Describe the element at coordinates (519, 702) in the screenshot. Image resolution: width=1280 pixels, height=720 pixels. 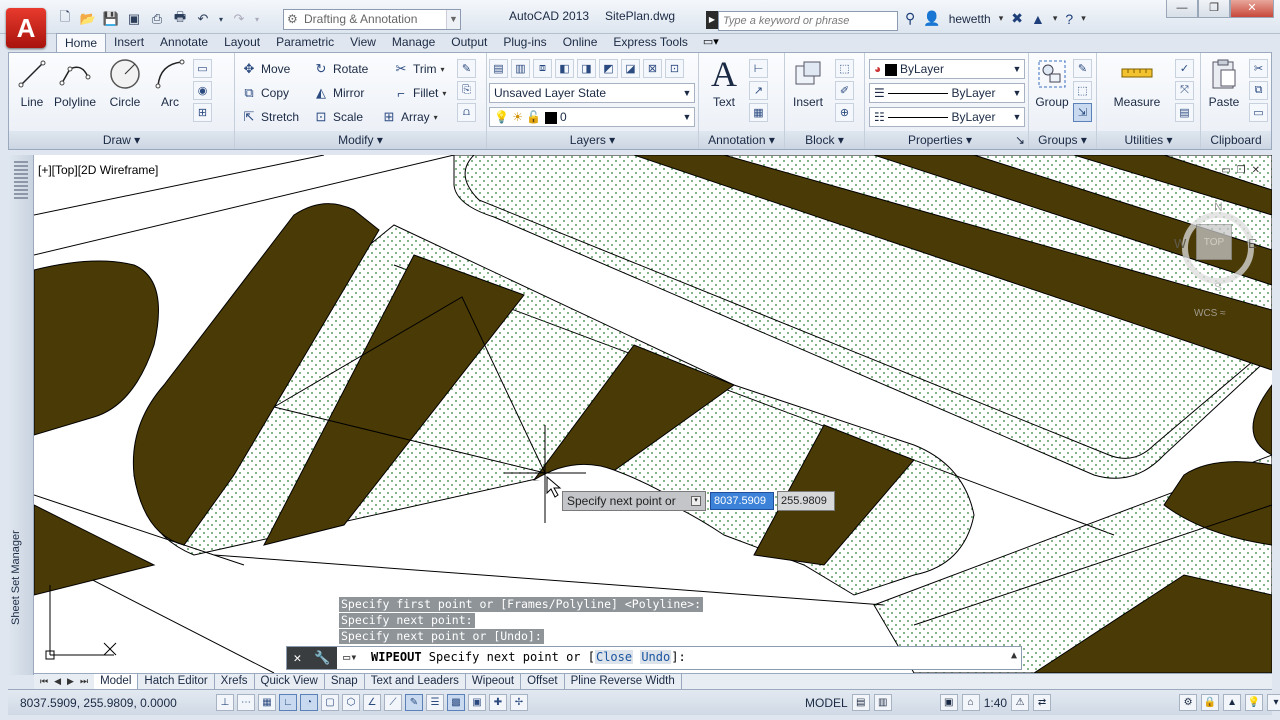
I see `annotation-monitor-icon: ✢` at that location.